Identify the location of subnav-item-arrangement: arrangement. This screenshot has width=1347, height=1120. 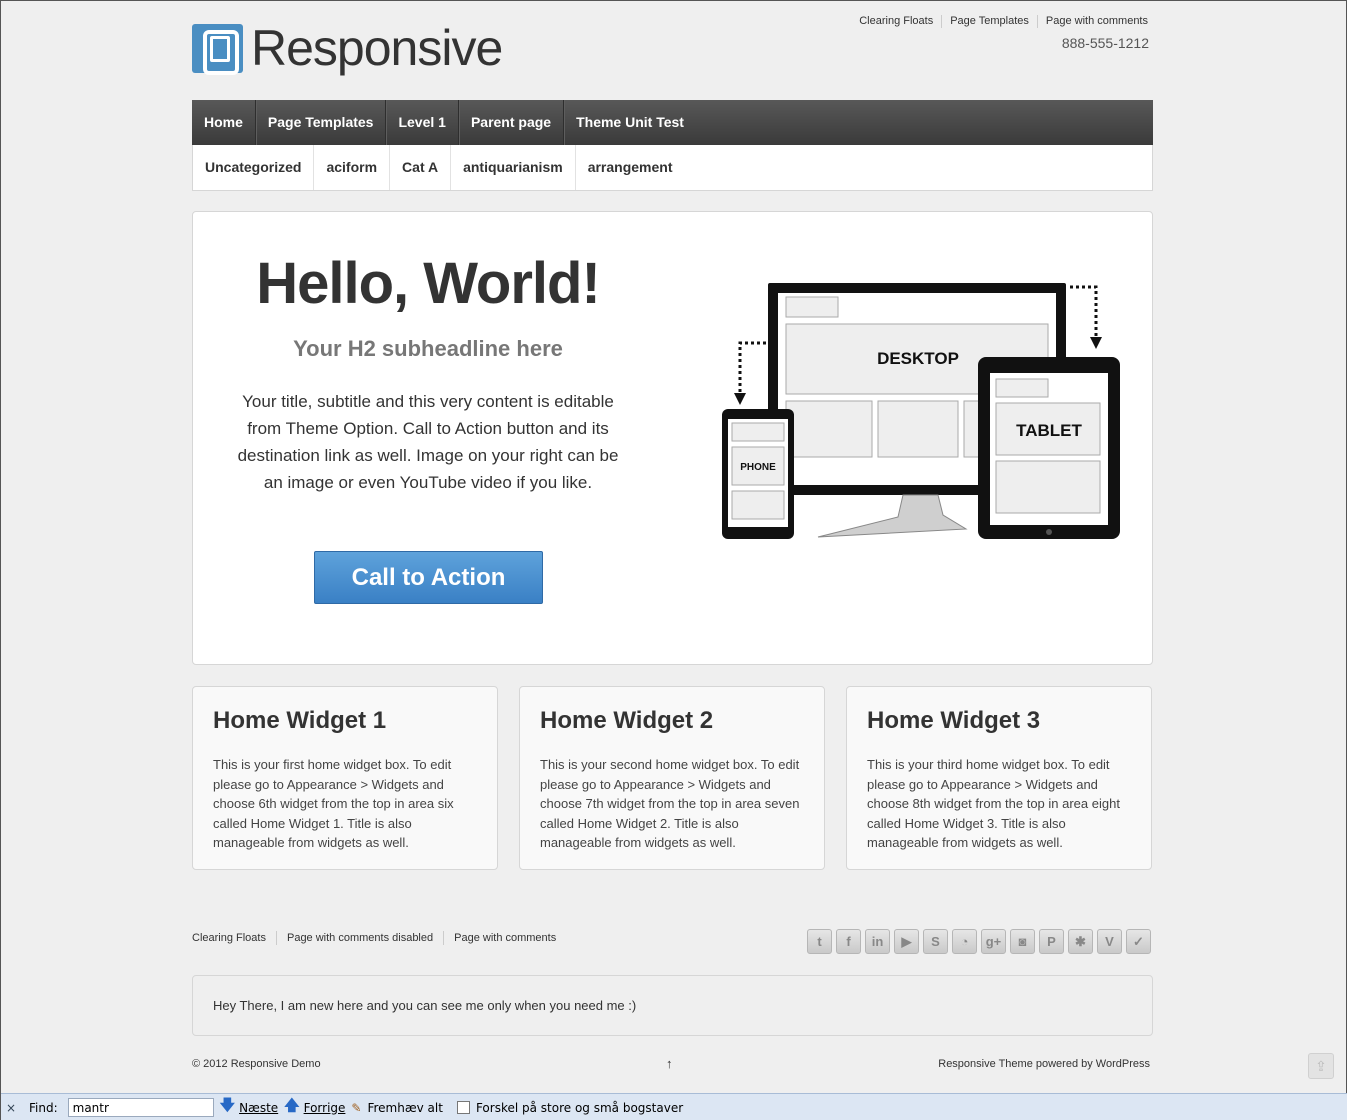
(630, 167).